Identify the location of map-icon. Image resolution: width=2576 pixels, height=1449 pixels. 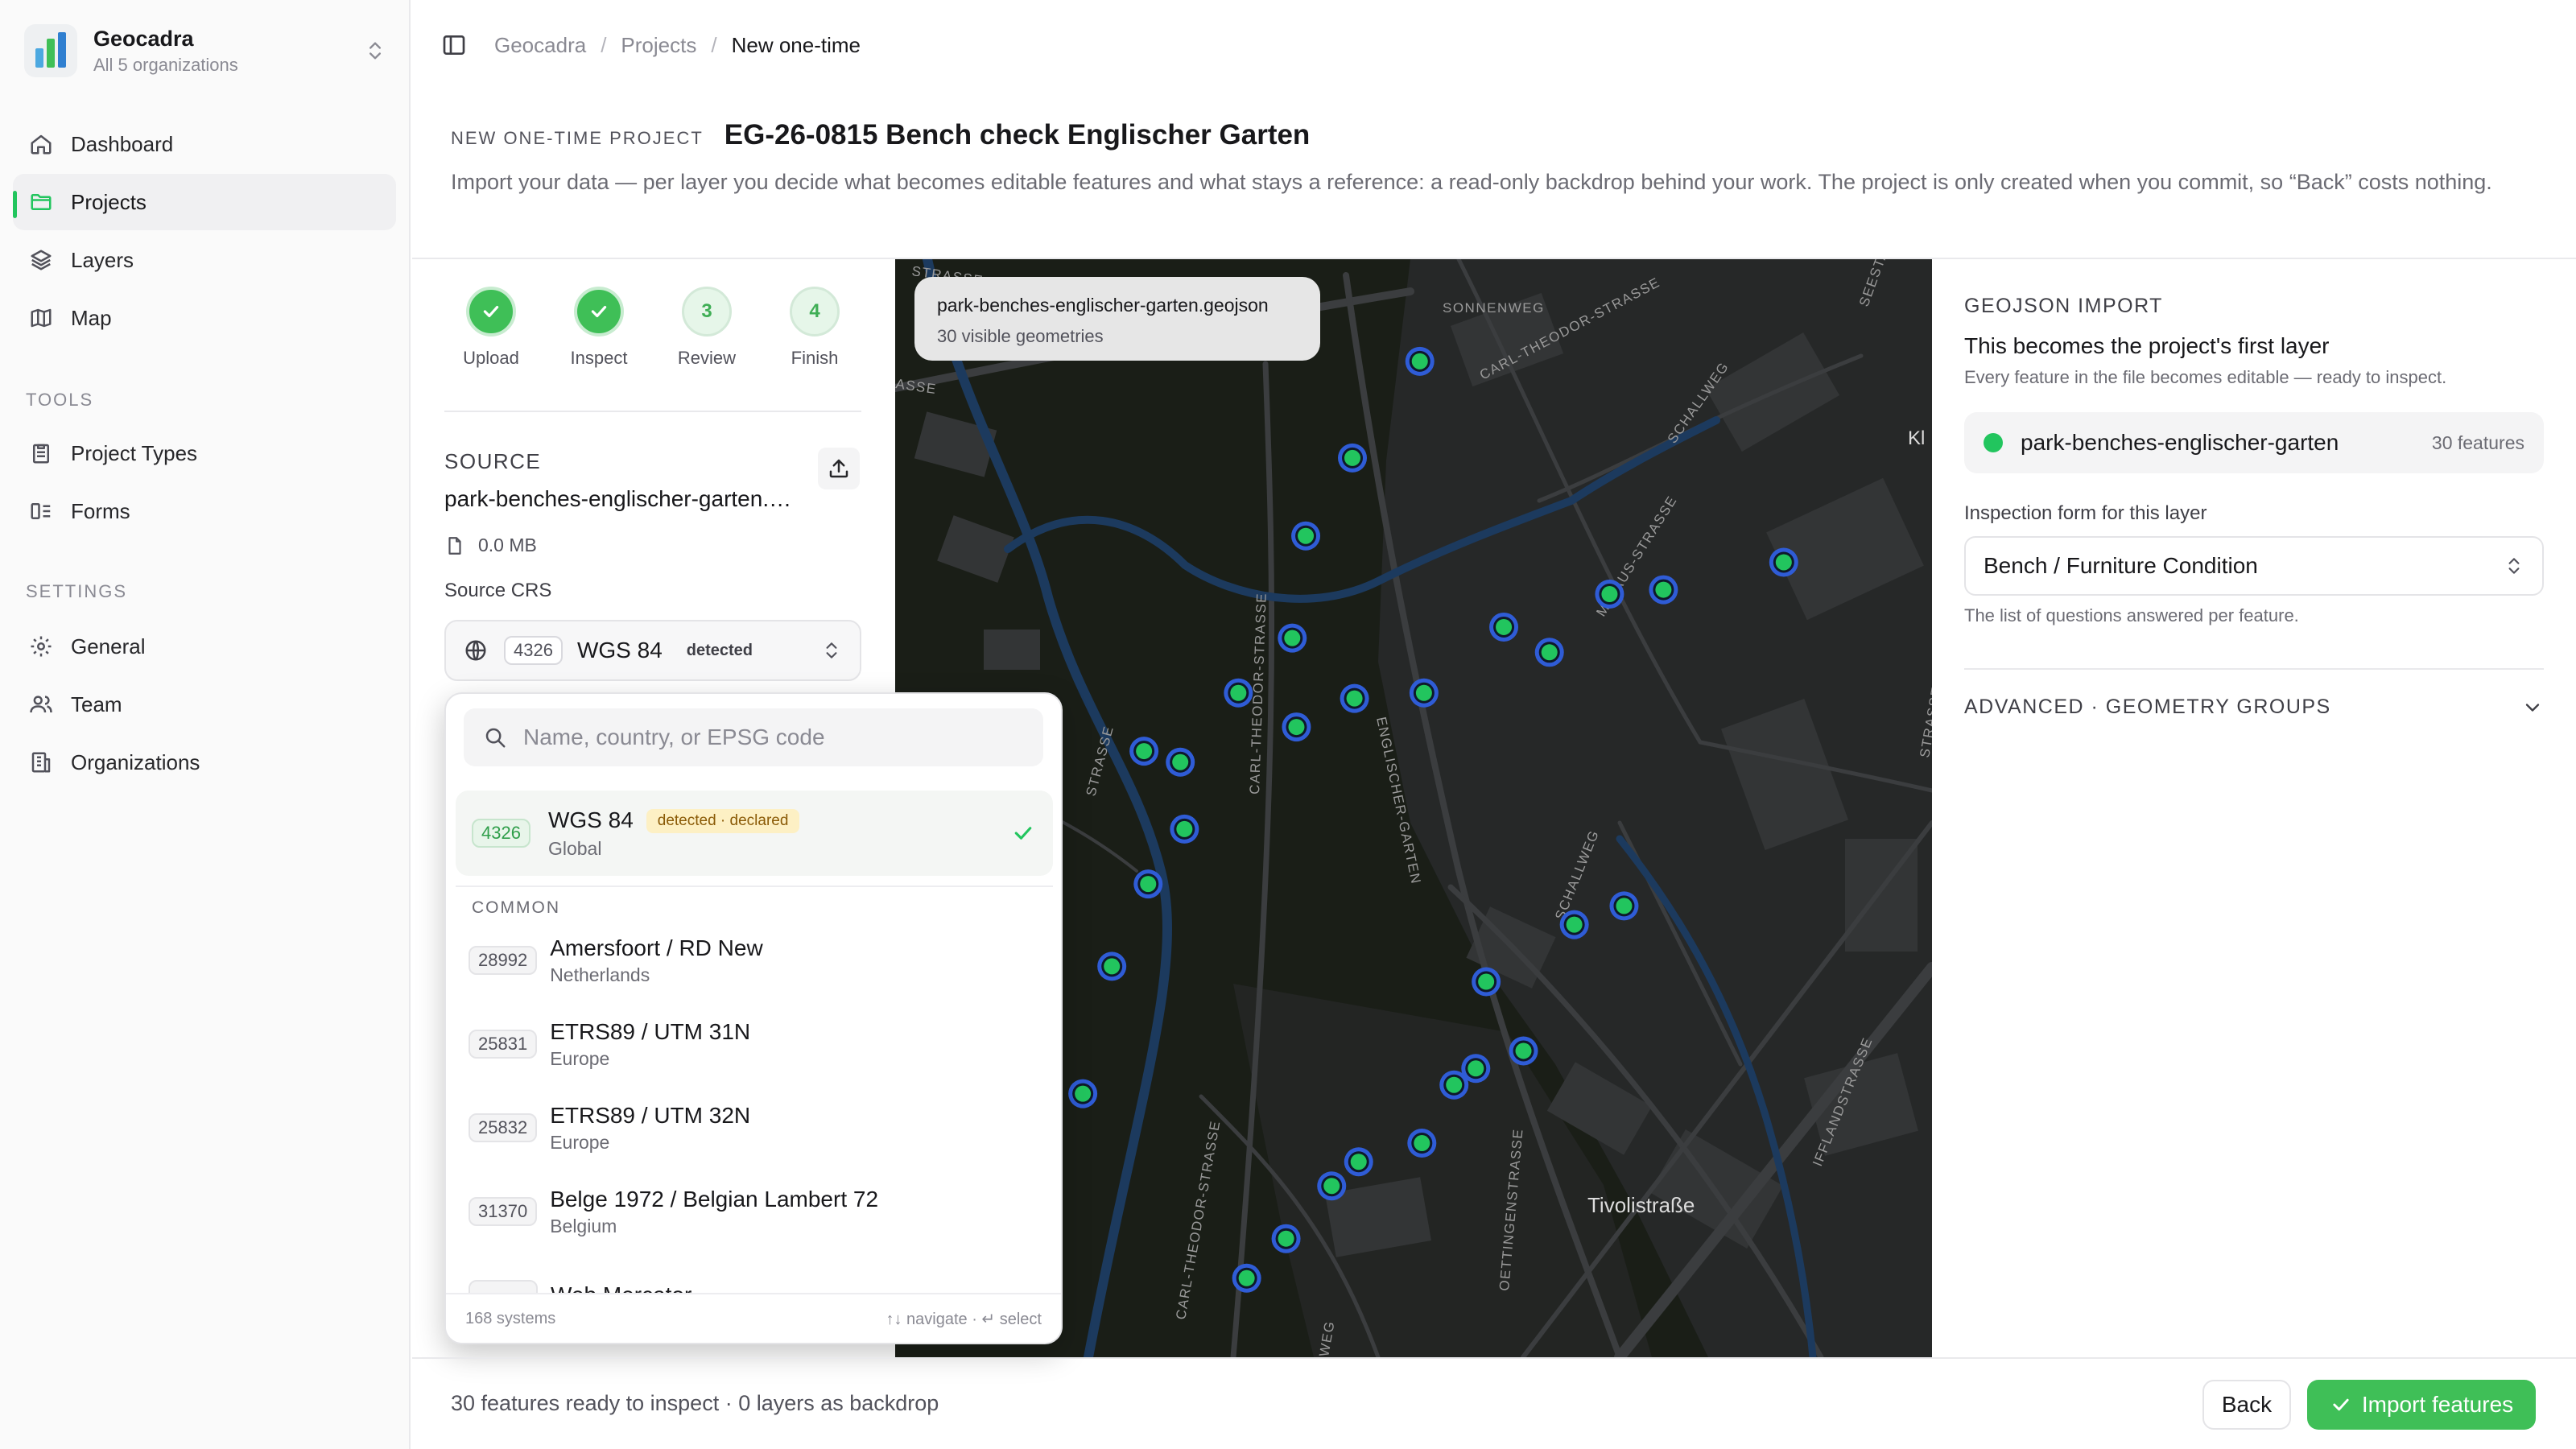
(41, 318).